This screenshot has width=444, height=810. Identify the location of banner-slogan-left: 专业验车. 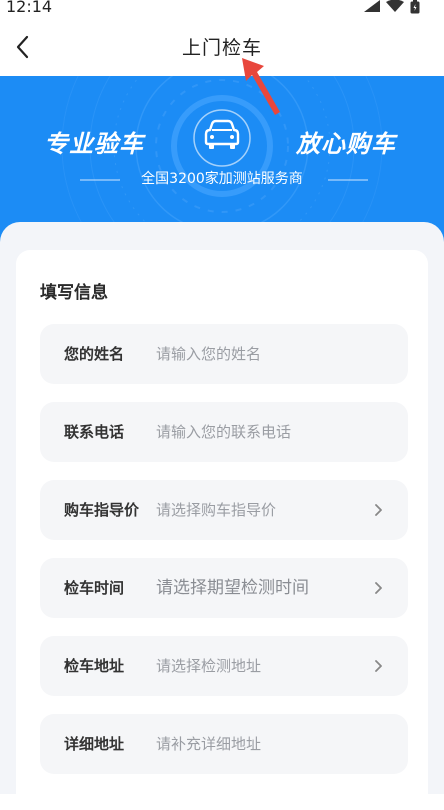
(94, 144).